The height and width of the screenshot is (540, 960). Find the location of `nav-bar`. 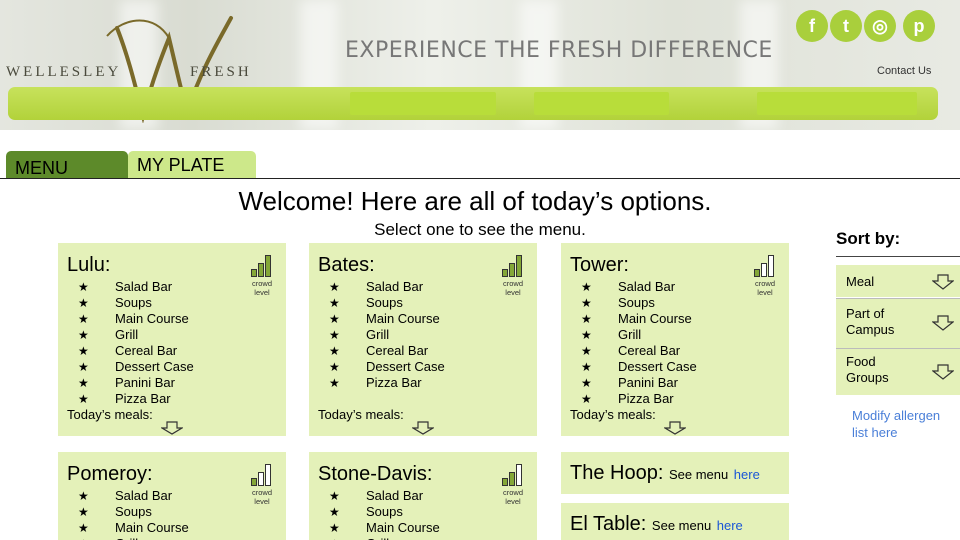

nav-bar is located at coordinates (473, 103).